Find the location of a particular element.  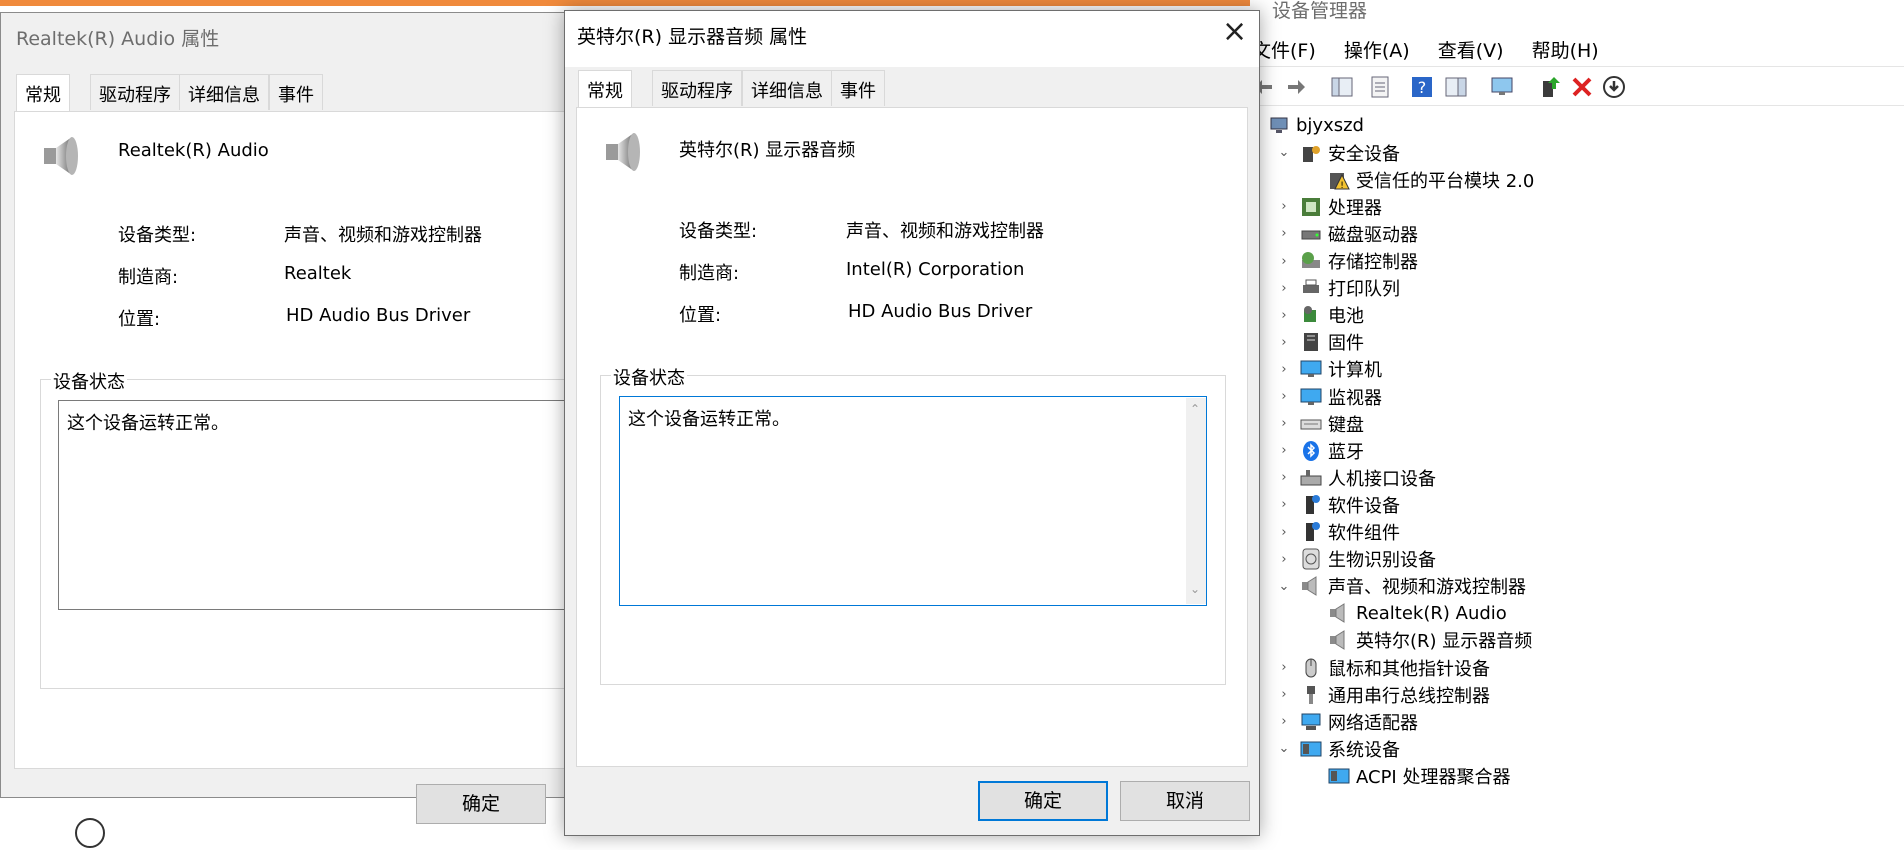

tree-item: › 鼠标和其他指针设备 is located at coordinates (1383, 667).